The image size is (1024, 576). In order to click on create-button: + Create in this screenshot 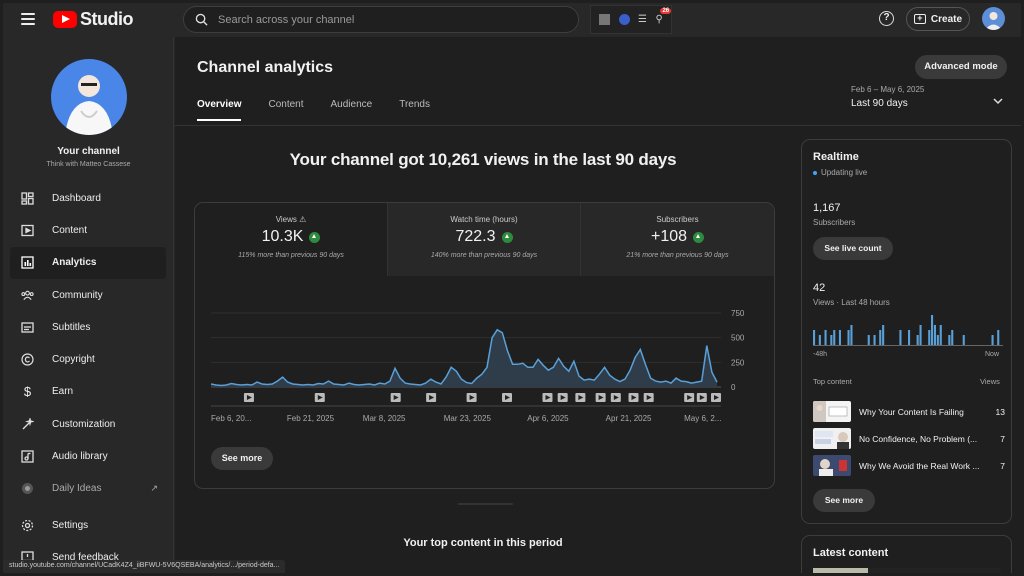, I will do `click(938, 19)`.